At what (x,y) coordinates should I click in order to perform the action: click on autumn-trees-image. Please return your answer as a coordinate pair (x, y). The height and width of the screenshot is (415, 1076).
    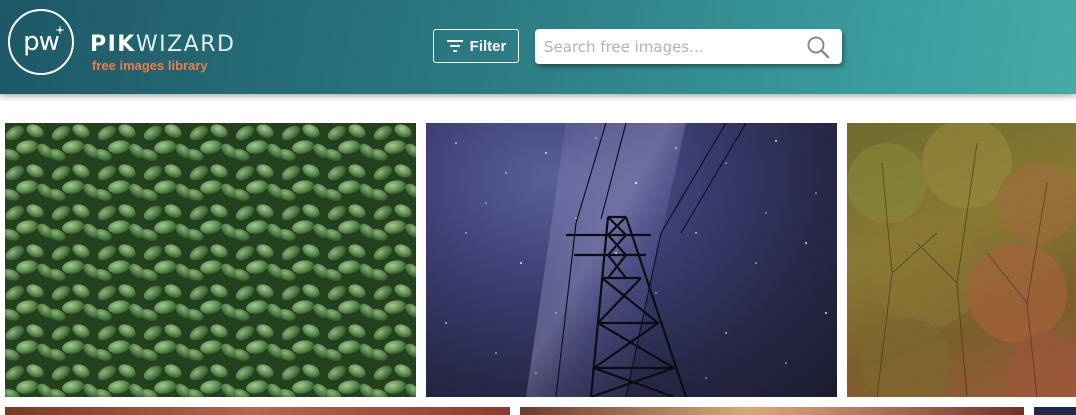
    Looking at the image, I should click on (961, 260).